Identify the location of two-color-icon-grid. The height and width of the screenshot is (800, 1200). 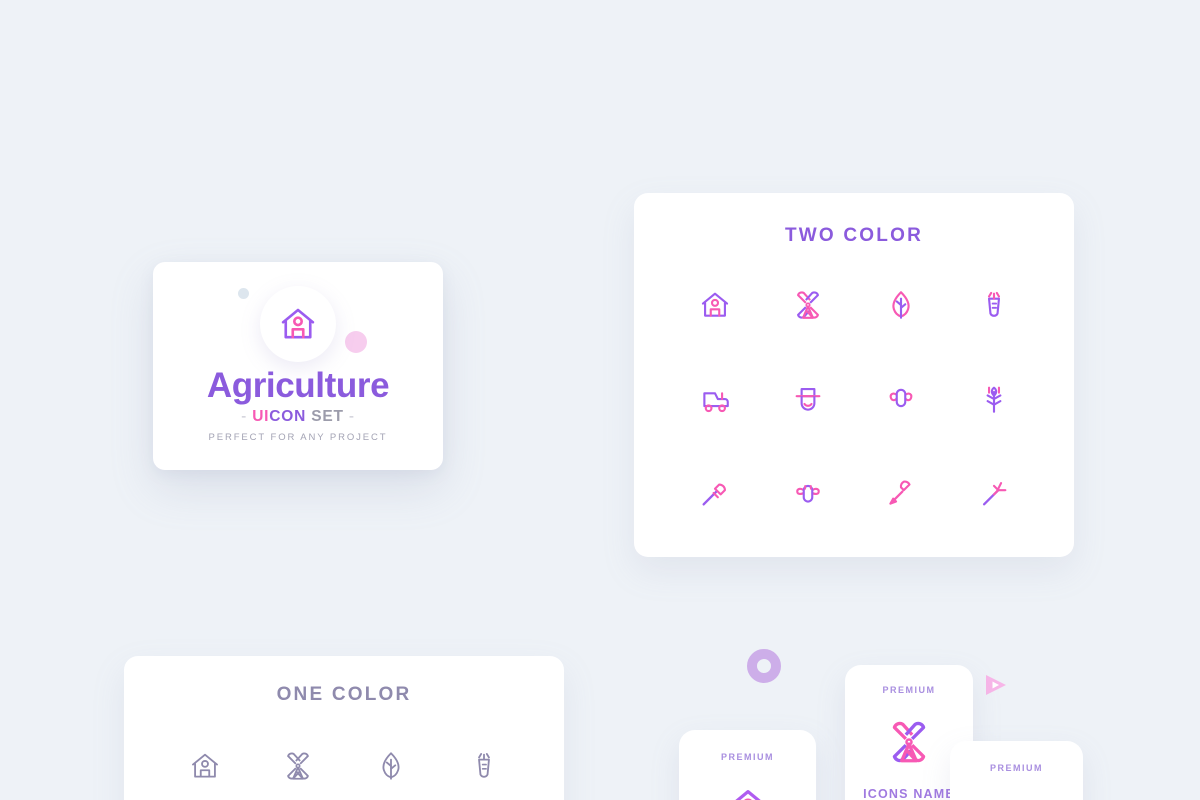
(854, 399).